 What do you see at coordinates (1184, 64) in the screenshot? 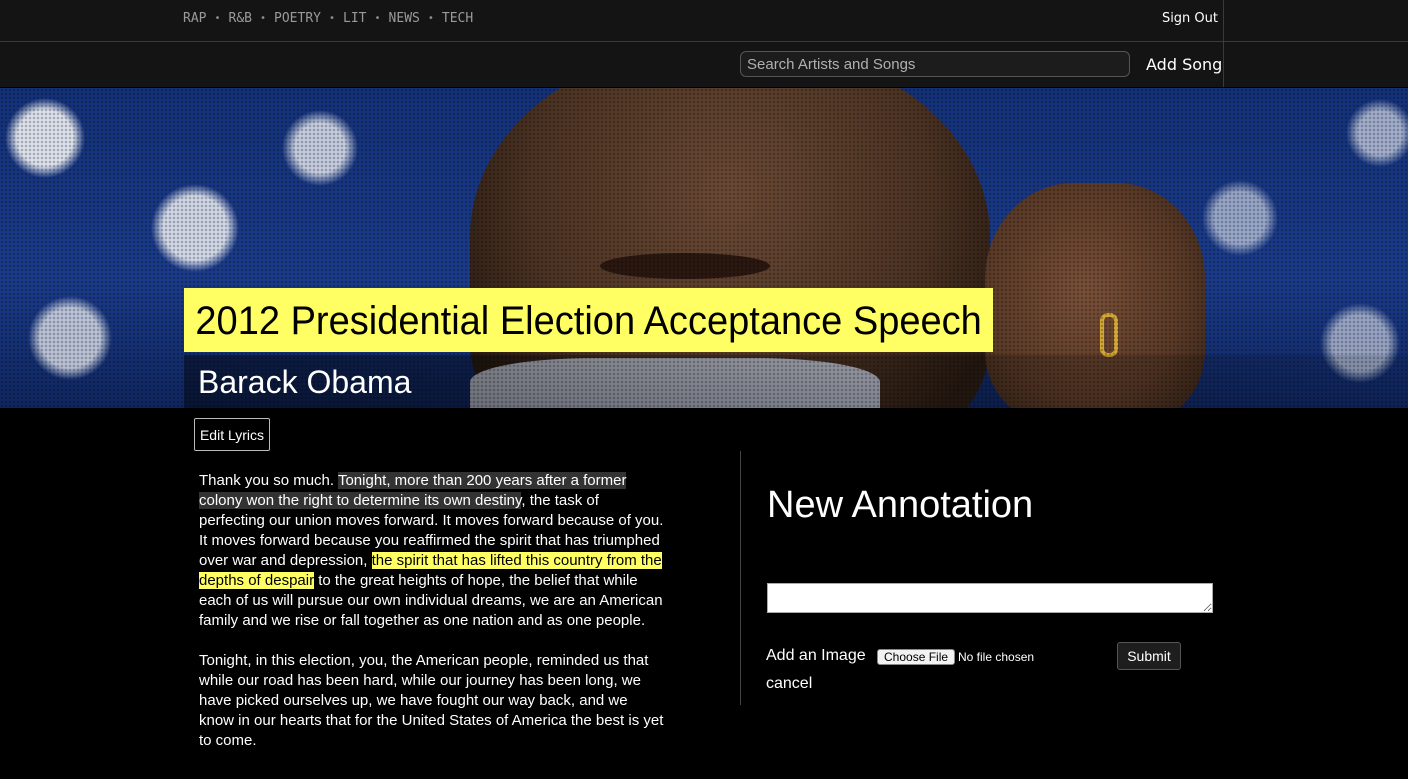
I see `add-song-link: Add Song` at bounding box center [1184, 64].